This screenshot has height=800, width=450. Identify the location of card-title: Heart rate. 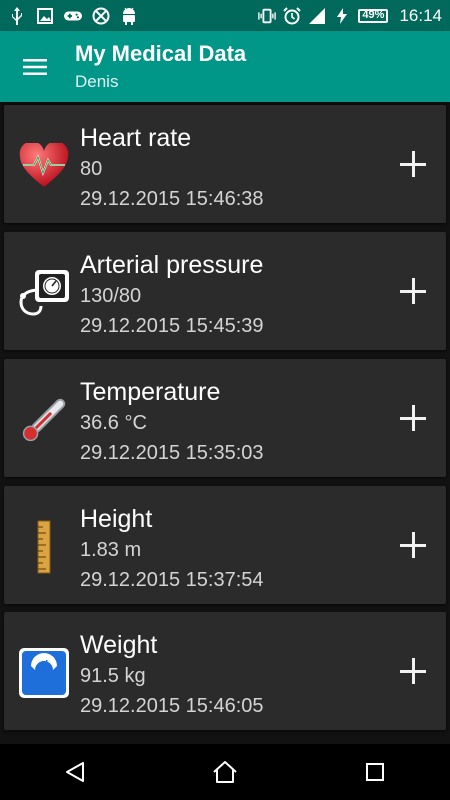
(136, 138).